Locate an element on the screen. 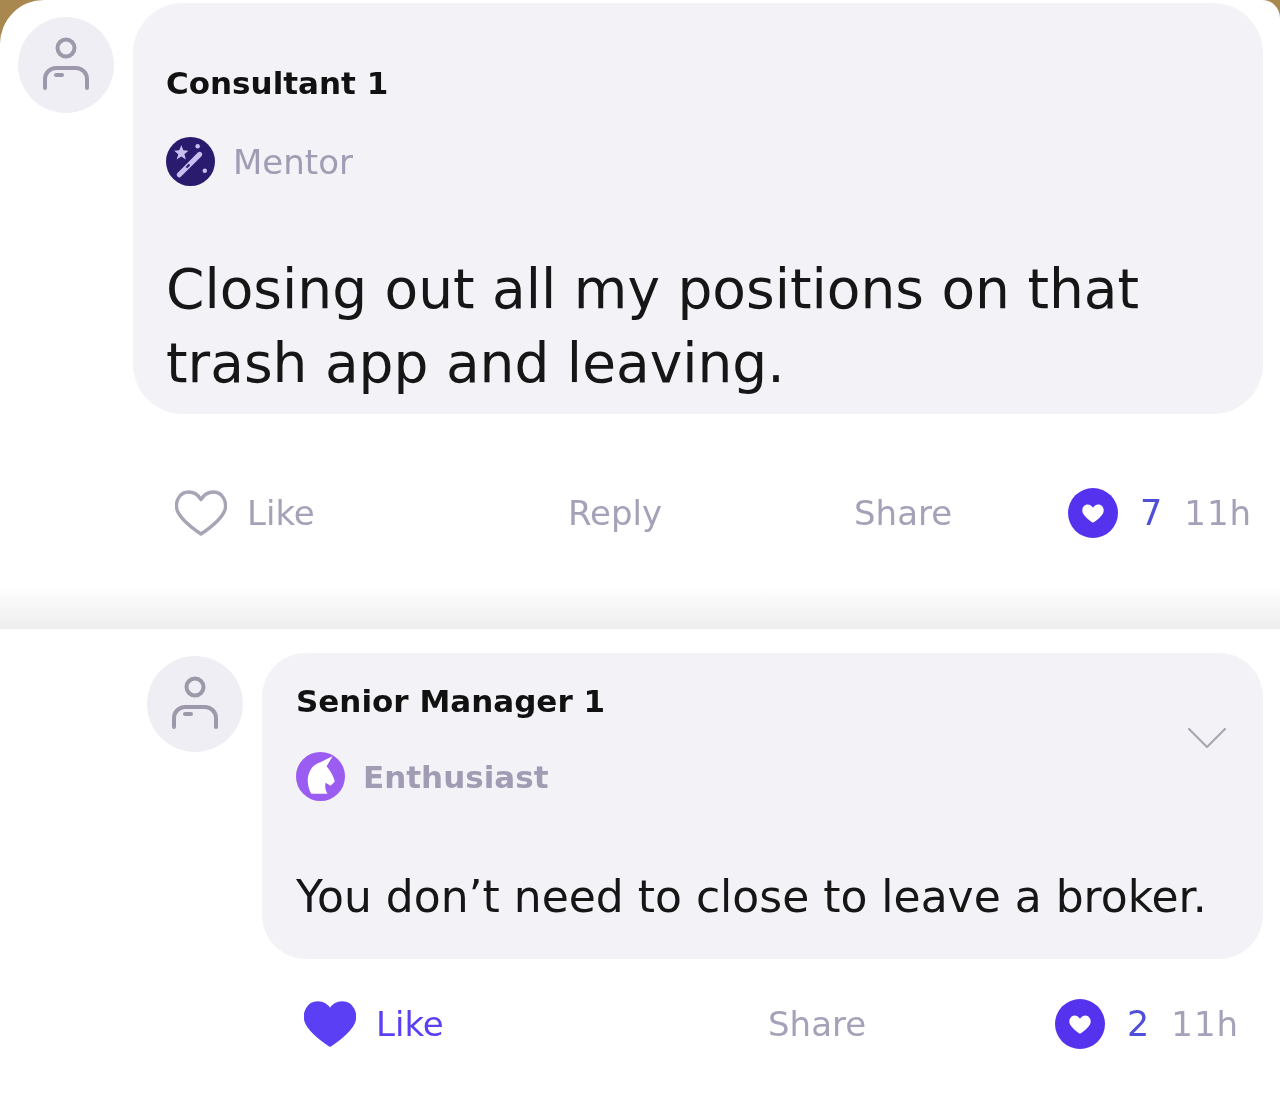 Image resolution: width=1280 pixels, height=1104 pixels. author-name: Consultant 1 is located at coordinates (278, 83).